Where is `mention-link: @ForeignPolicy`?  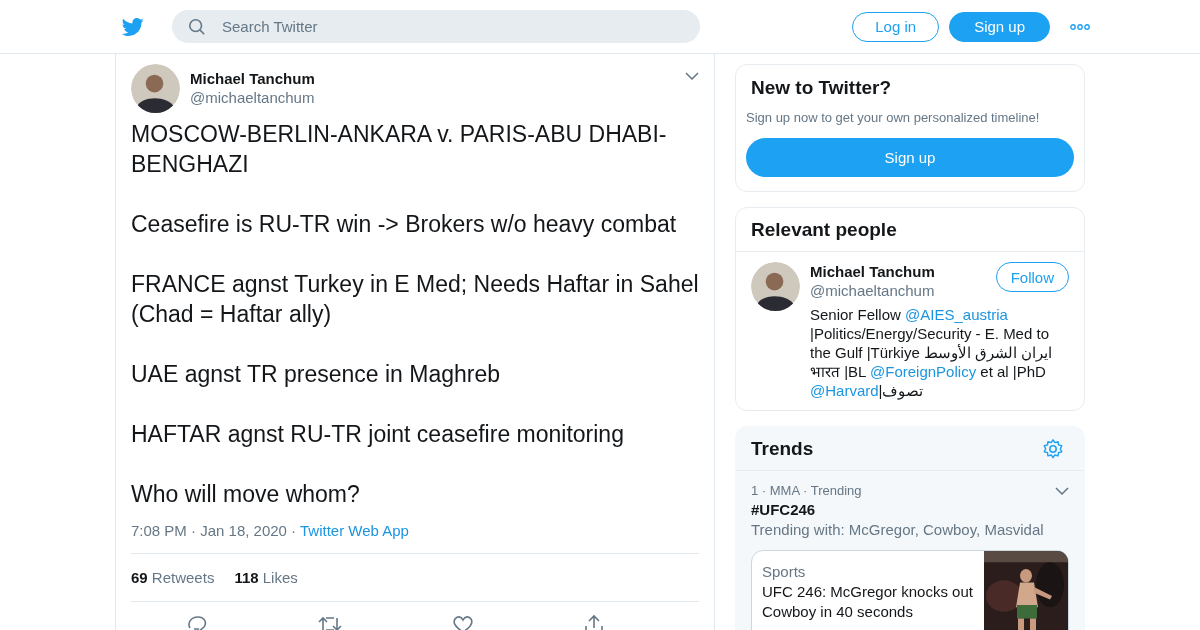
mention-link: @ForeignPolicy is located at coordinates (923, 371).